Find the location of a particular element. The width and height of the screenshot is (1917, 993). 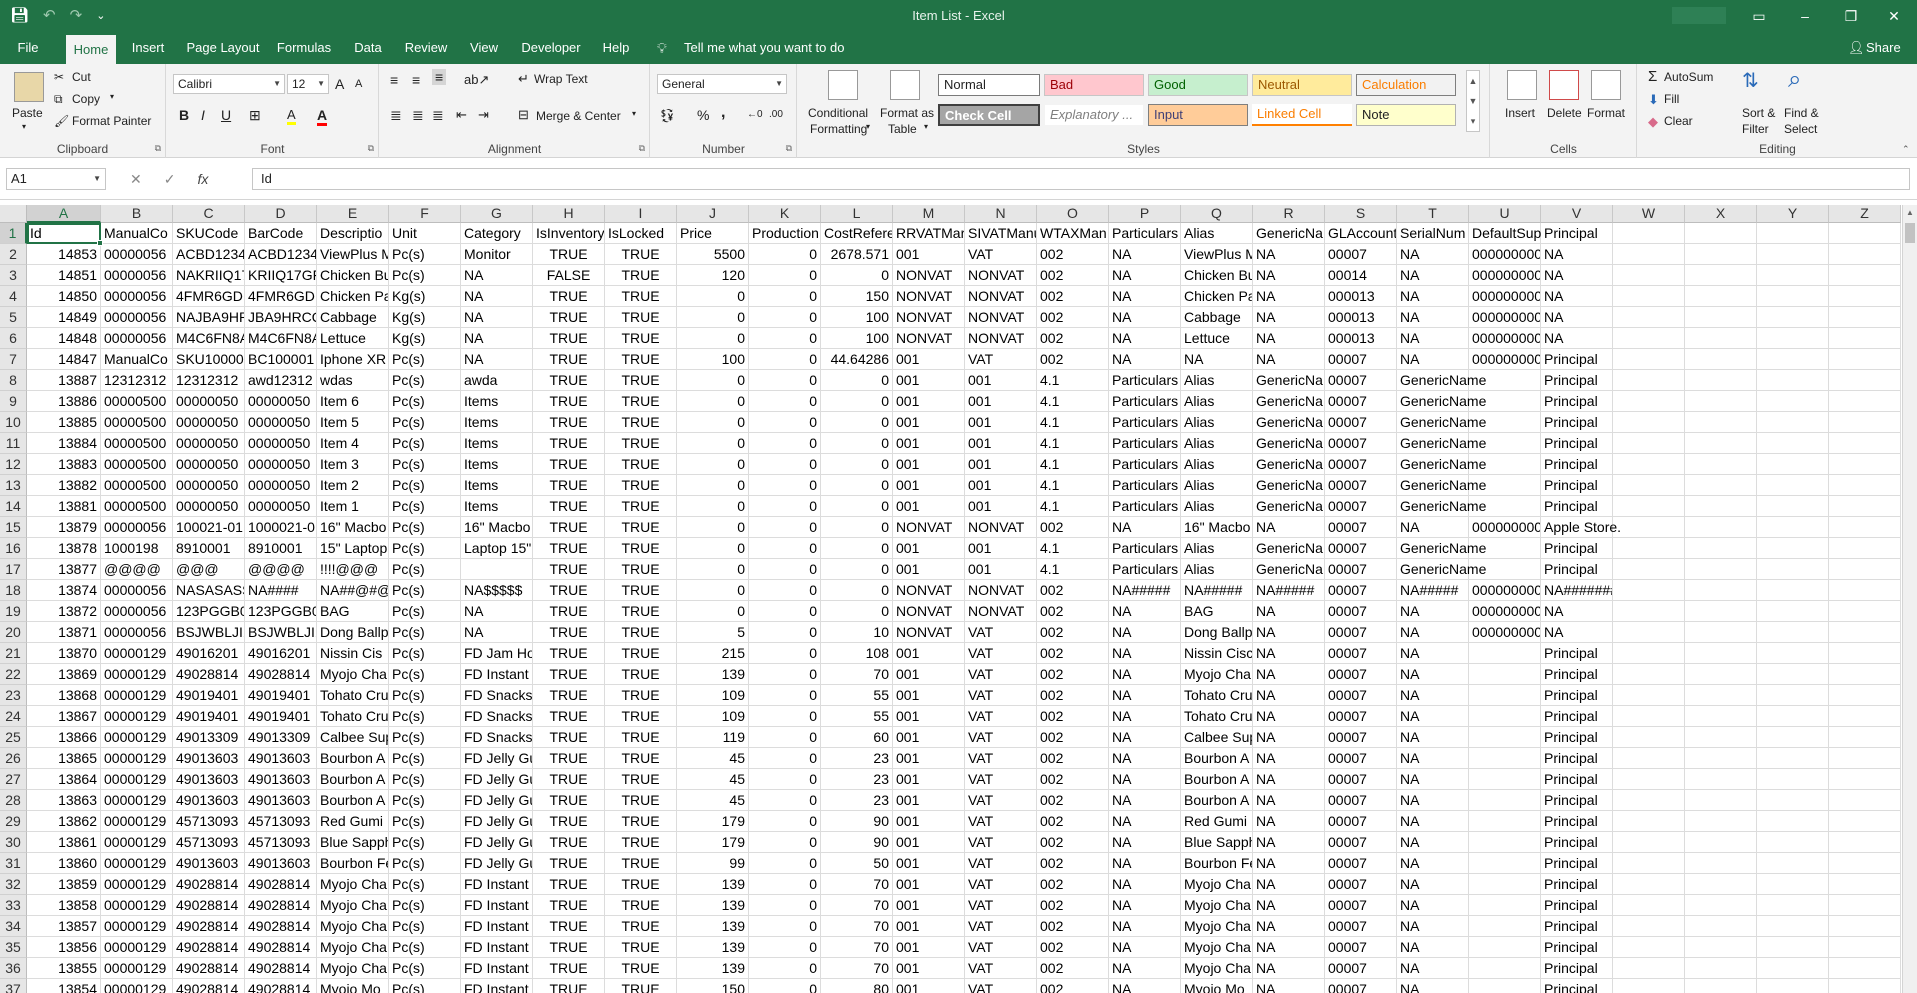

cell-s23: 00007 is located at coordinates (1361, 695).